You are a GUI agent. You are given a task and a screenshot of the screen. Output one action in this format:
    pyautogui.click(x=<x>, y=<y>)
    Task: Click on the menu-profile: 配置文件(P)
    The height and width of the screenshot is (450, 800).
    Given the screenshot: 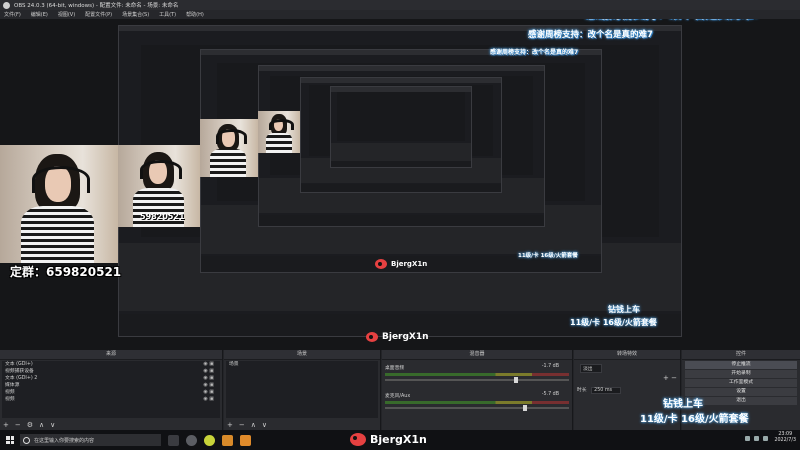 What is the action you would take?
    pyautogui.click(x=98, y=14)
    